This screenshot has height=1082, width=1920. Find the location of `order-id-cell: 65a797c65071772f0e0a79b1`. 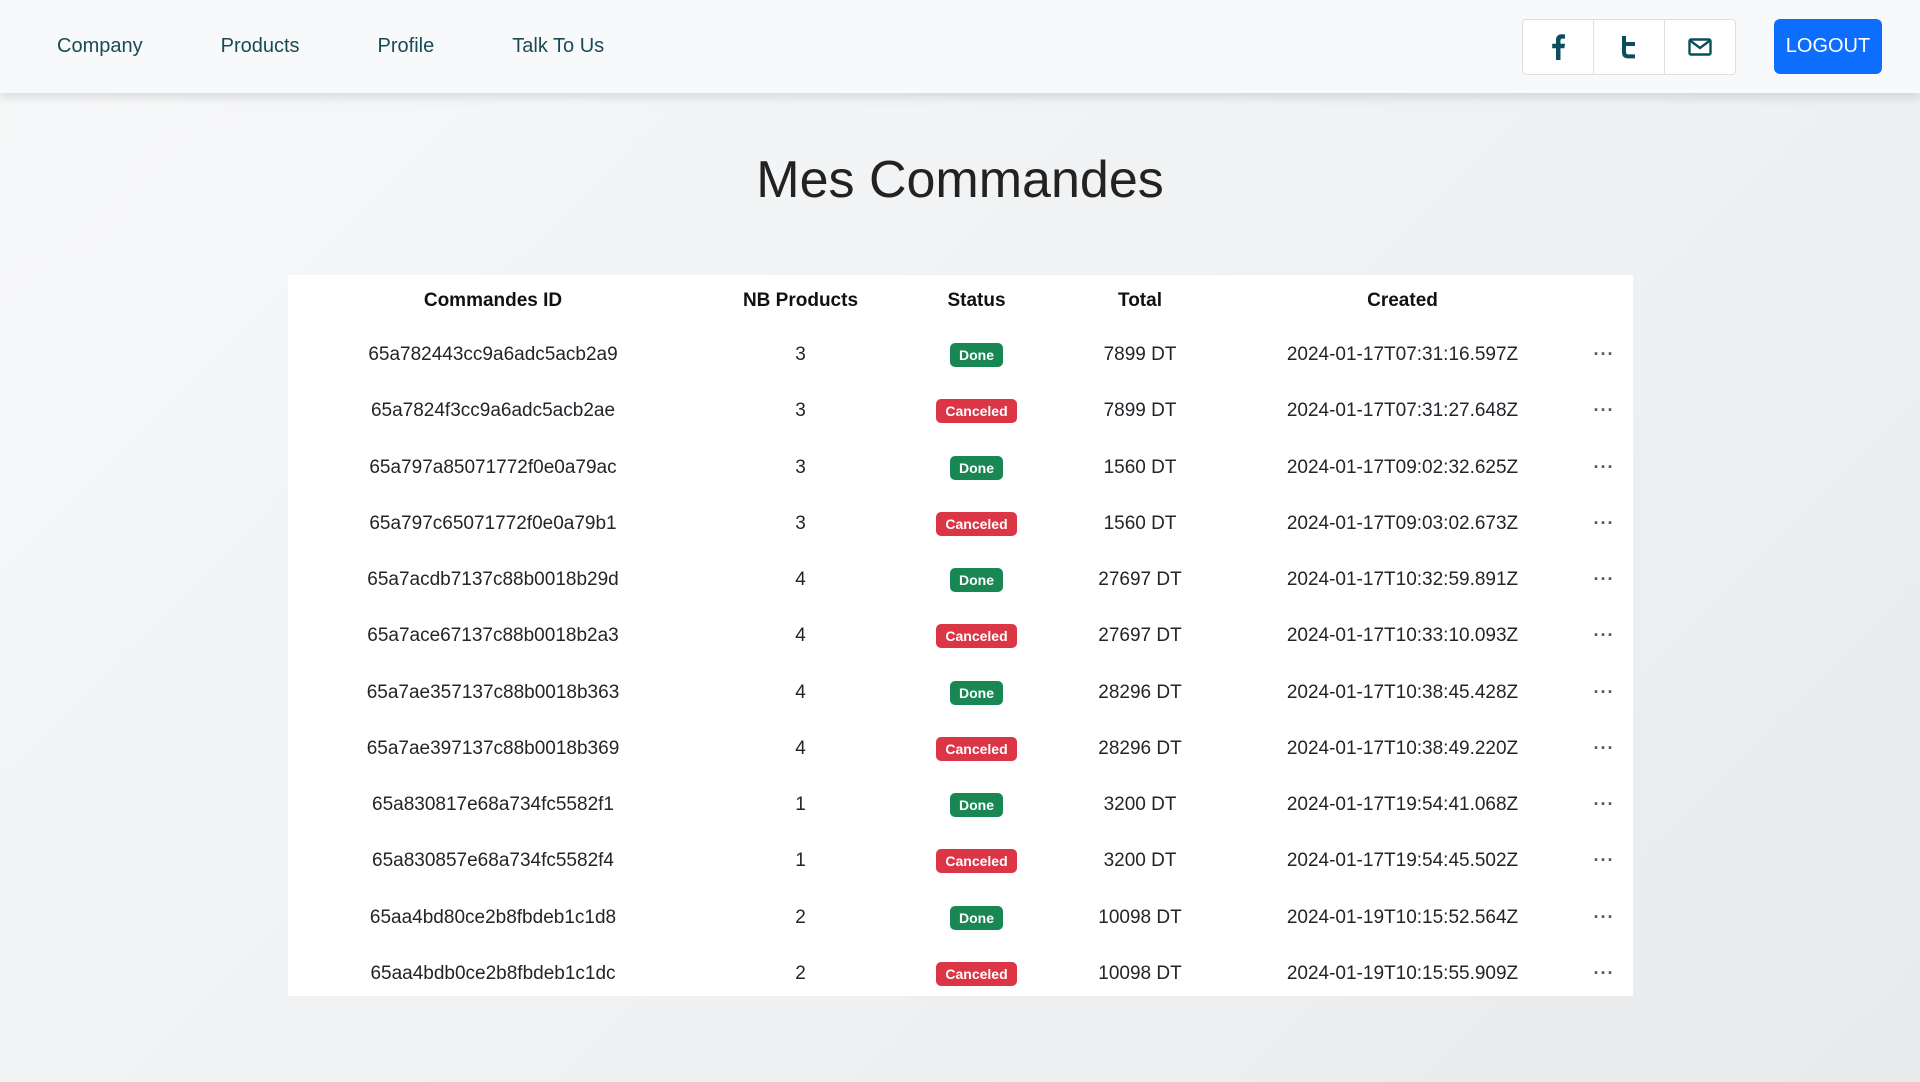

order-id-cell: 65a797c65071772f0e0a79b1 is located at coordinates (493, 523).